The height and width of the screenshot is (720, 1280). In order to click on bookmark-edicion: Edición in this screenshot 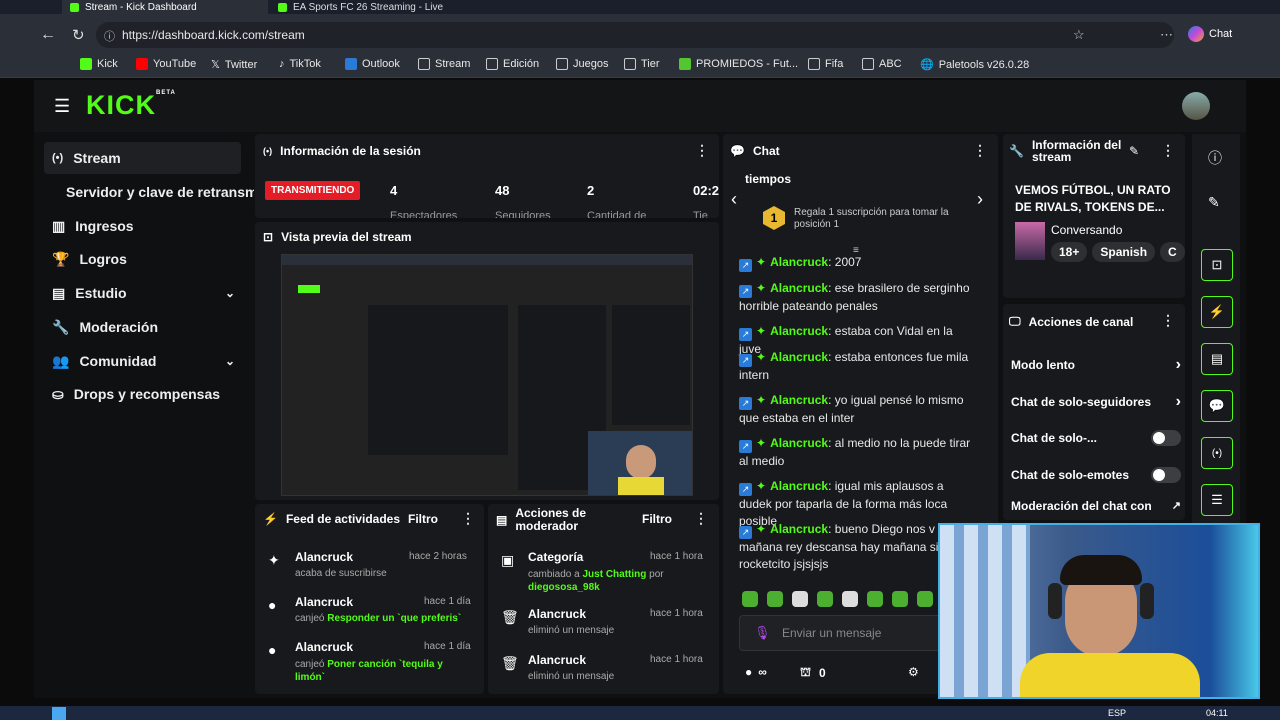, I will do `click(512, 64)`.